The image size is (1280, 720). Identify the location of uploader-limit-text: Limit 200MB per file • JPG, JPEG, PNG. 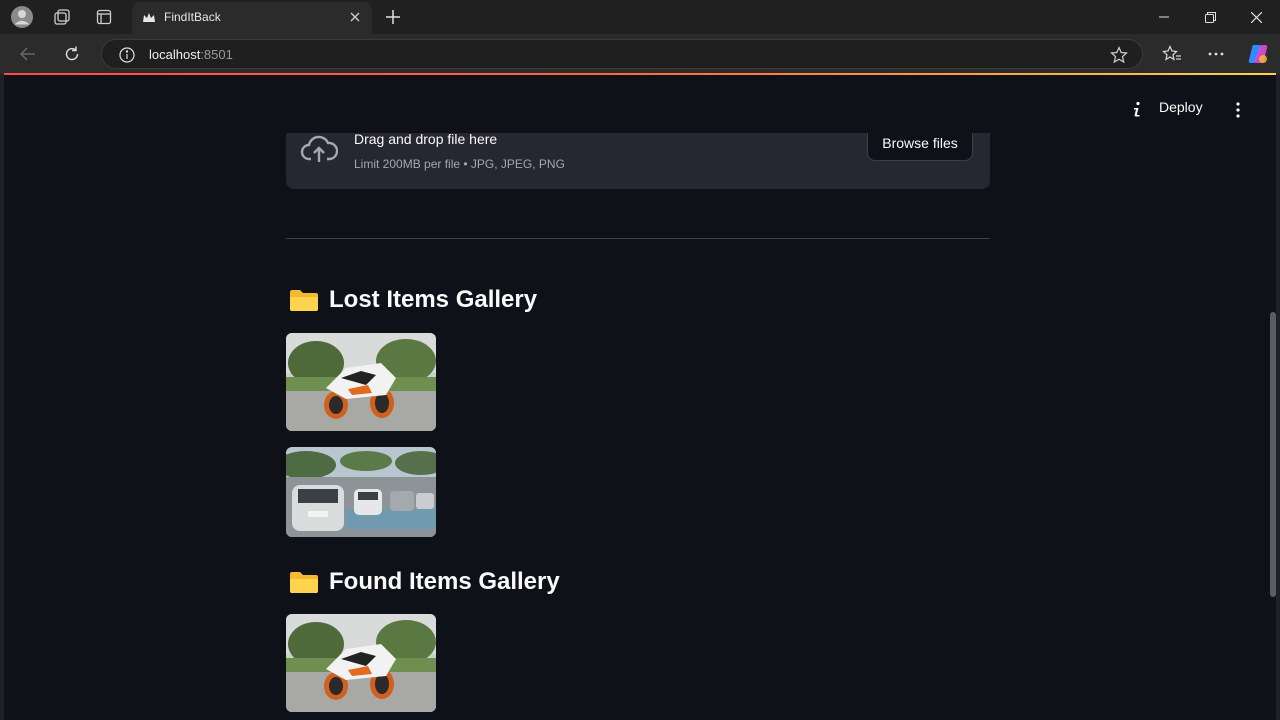
(459, 164).